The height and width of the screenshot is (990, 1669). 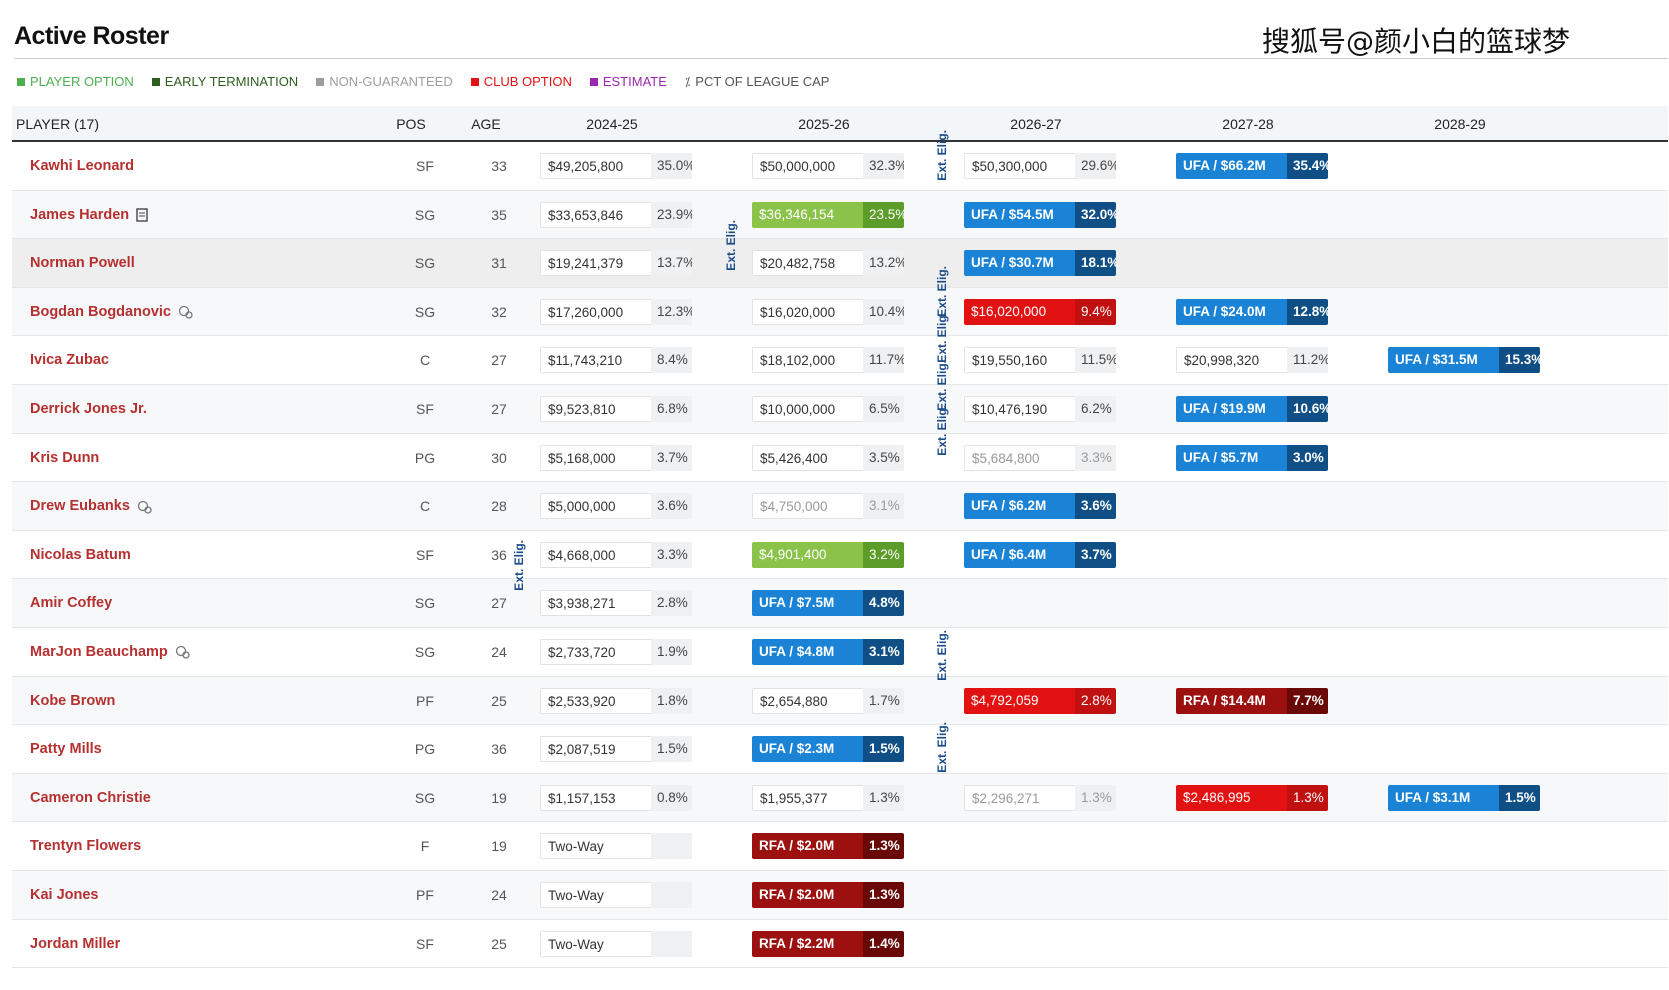 I want to click on salary-cell: $50,300,000 29.6%, so click(x=1040, y=166).